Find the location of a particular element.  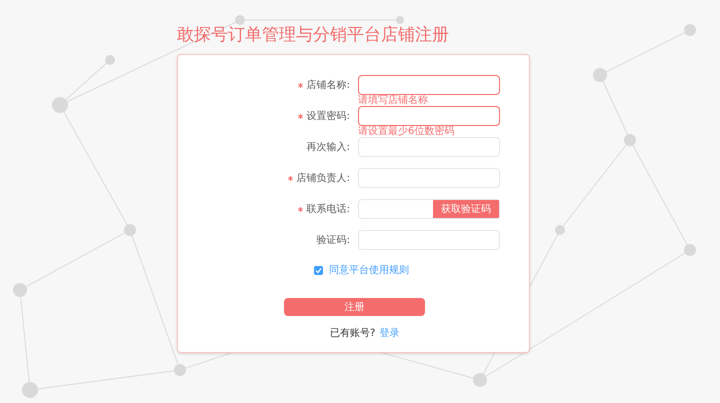

error-message: 请填写店铺名称 is located at coordinates (393, 100).